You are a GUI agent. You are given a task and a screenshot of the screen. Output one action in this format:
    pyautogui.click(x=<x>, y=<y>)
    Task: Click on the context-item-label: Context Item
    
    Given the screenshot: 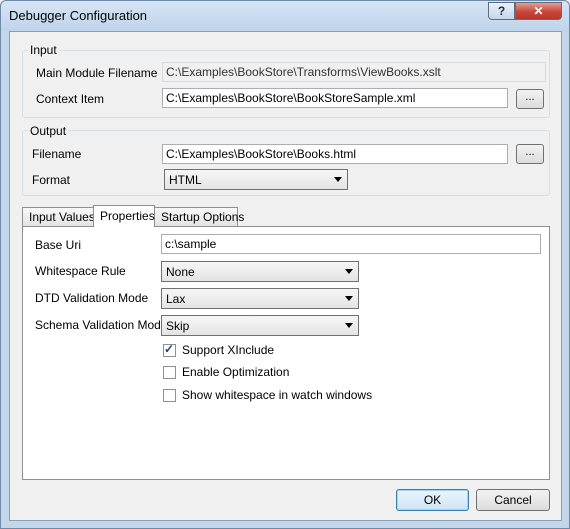 What is the action you would take?
    pyautogui.click(x=70, y=99)
    